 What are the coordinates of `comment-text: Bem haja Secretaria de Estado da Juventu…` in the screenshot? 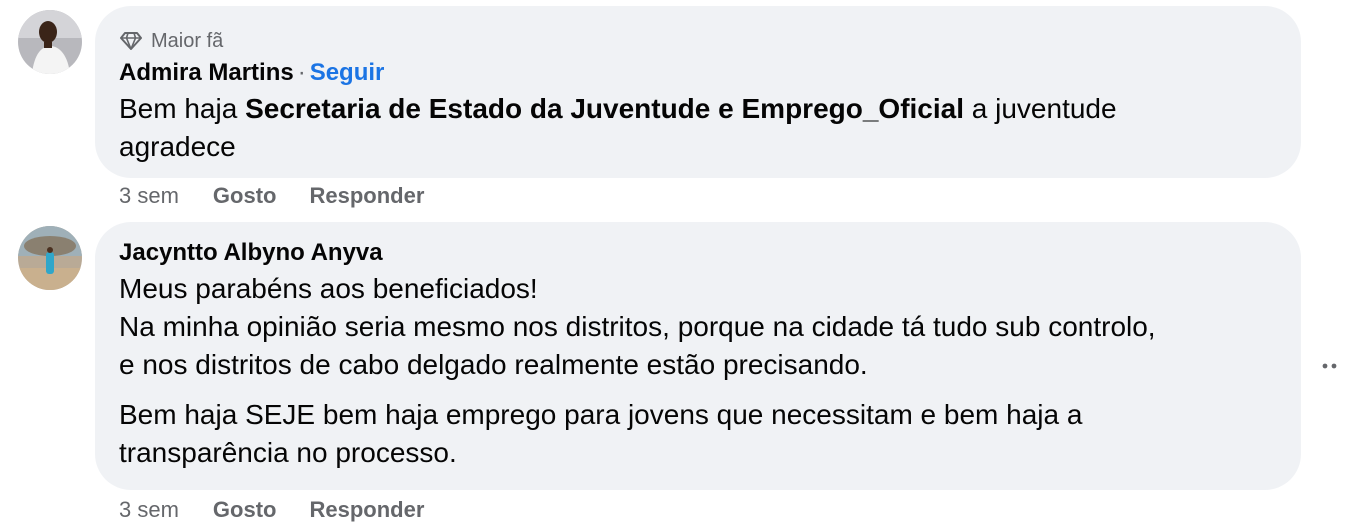 It's located at (698, 128).